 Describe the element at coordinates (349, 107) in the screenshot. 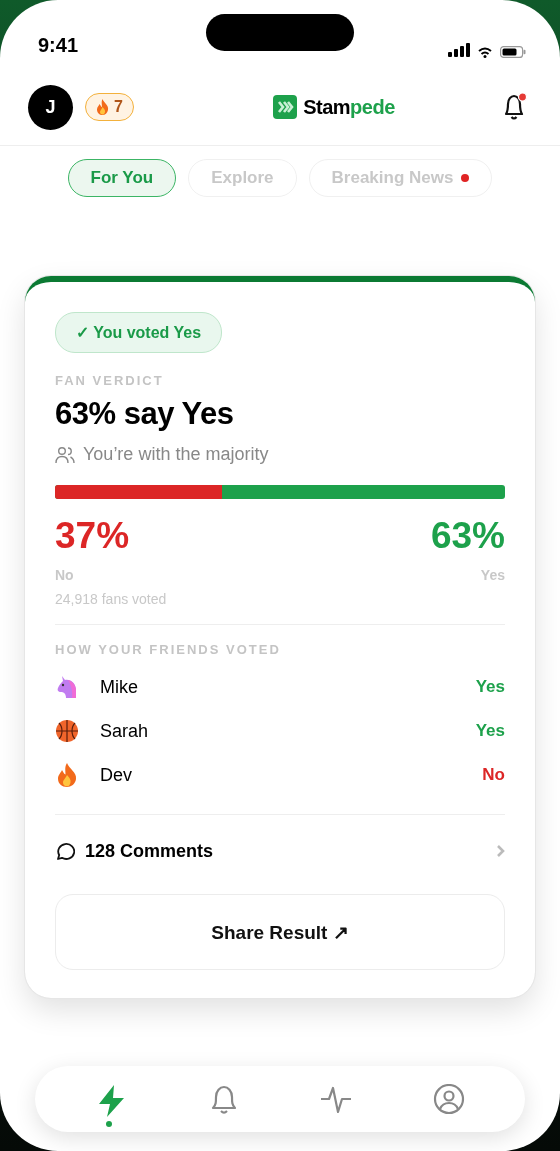

I see `app-logo-text: Stampede` at that location.